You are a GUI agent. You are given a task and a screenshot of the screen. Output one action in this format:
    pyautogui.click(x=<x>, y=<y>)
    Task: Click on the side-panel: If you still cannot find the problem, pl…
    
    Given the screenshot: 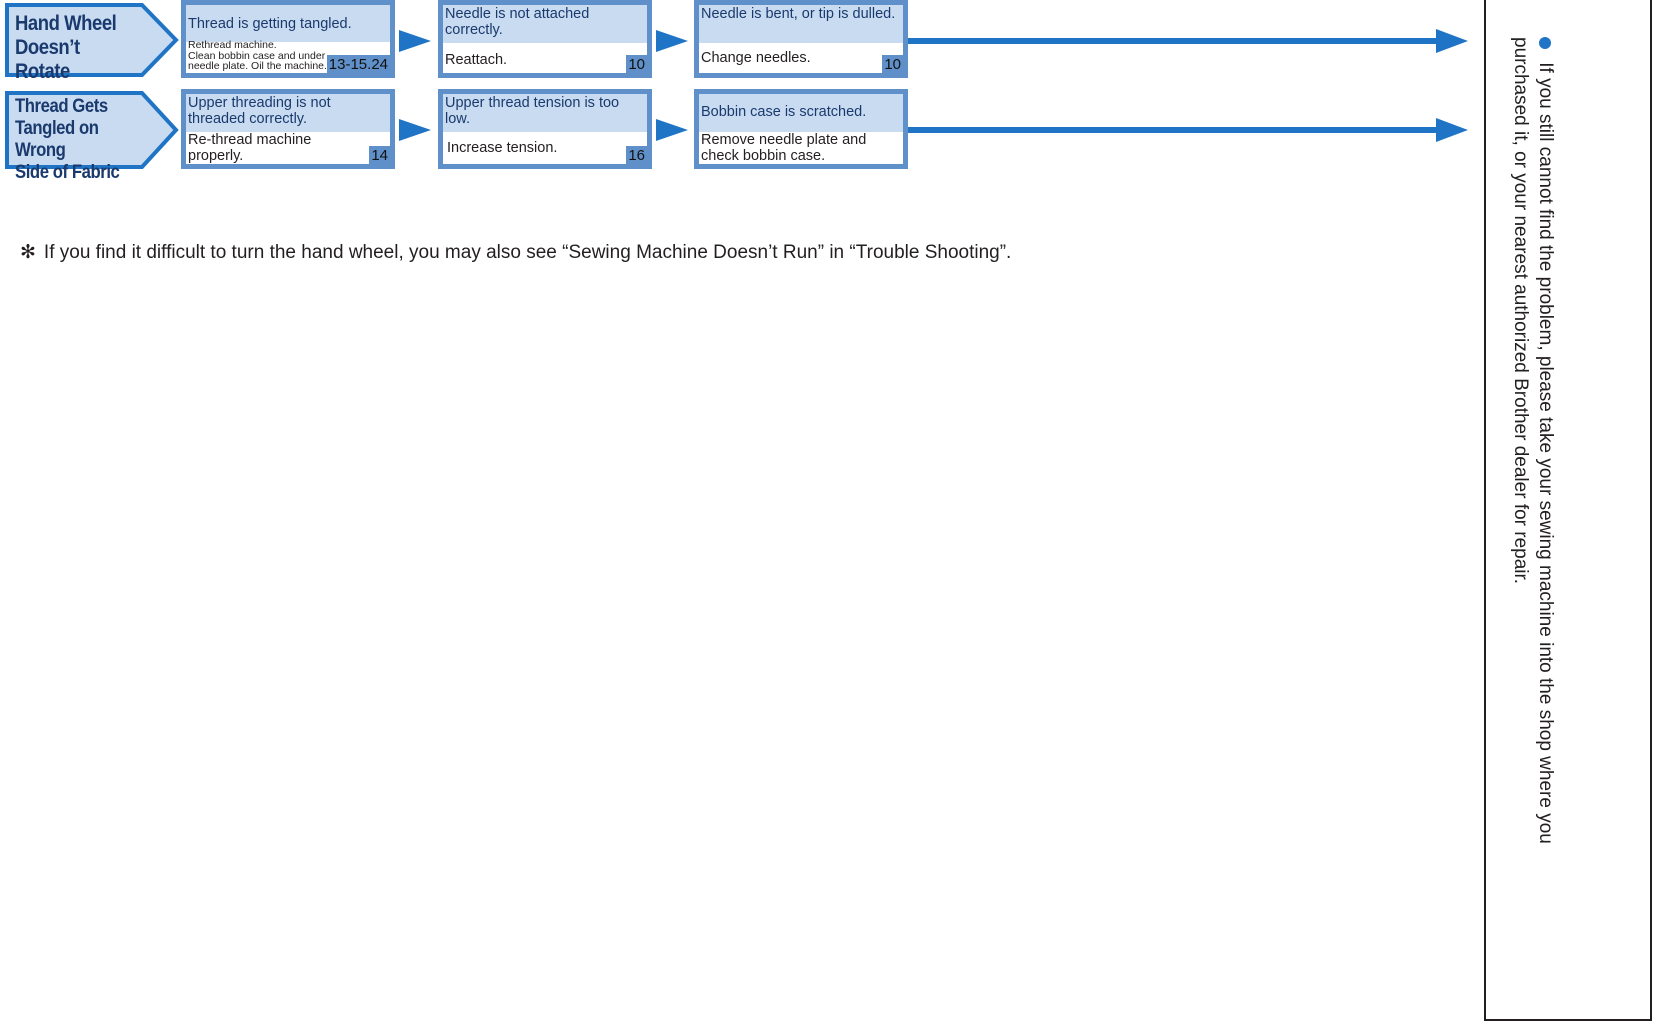 What is the action you would take?
    pyautogui.click(x=1568, y=510)
    